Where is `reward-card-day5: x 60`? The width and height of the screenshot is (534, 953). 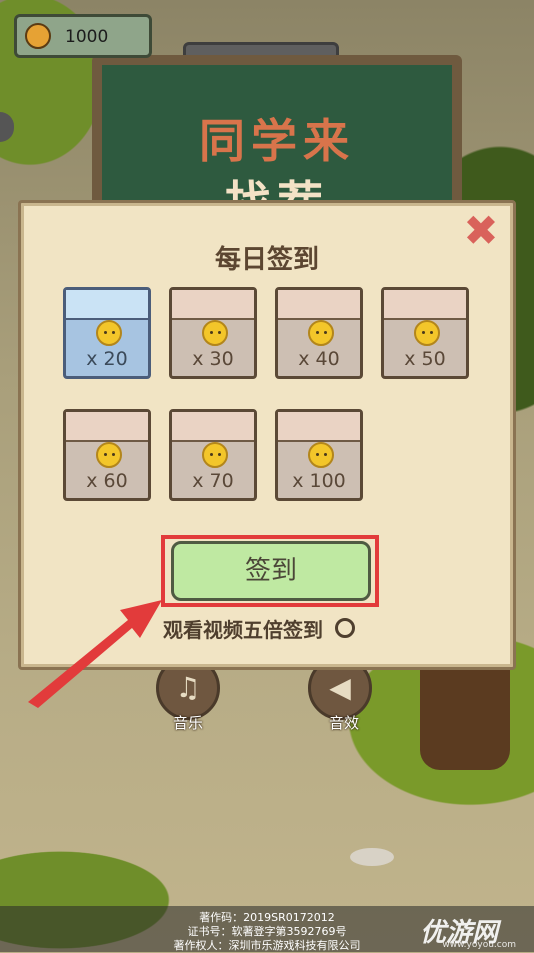
reward-card-day5: x 60 is located at coordinates (107, 455).